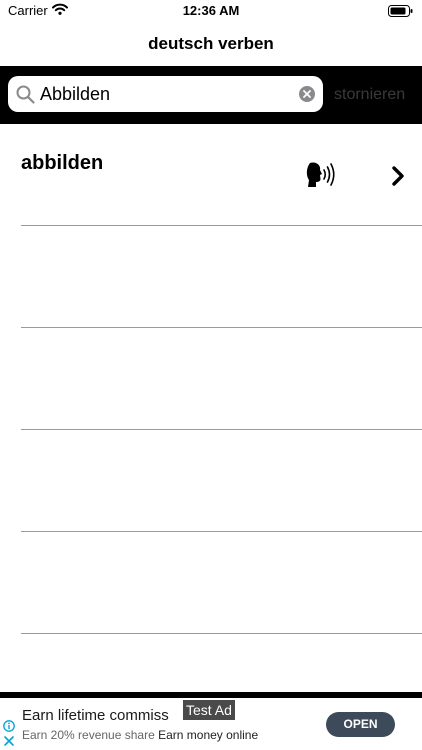 The width and height of the screenshot is (422, 750). I want to click on verb-label: abbilden, so click(62, 163).